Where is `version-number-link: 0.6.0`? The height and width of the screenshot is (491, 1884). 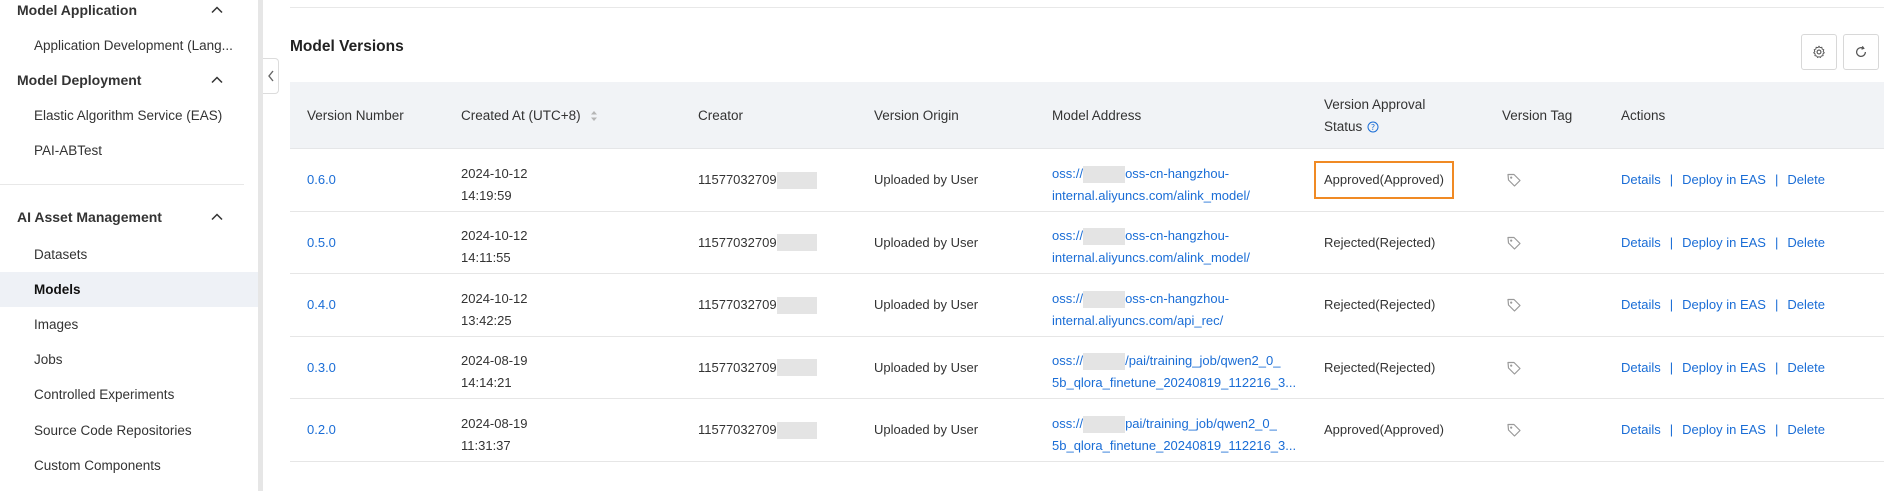 version-number-link: 0.6.0 is located at coordinates (321, 180).